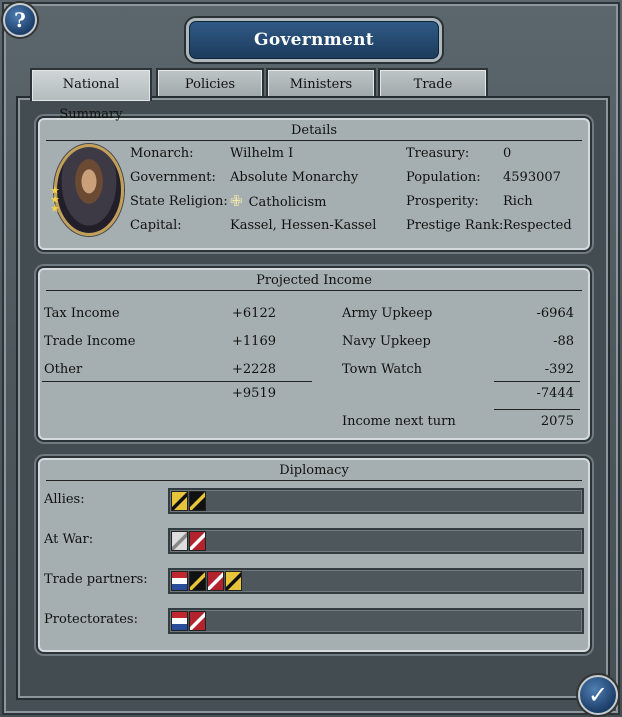 The height and width of the screenshot is (717, 622). I want to click on at-war-bar, so click(376, 541).